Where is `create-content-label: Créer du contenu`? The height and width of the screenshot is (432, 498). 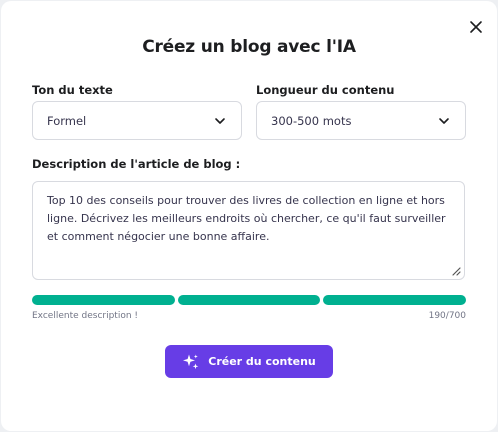 create-content-label: Créer du contenu is located at coordinates (262, 361).